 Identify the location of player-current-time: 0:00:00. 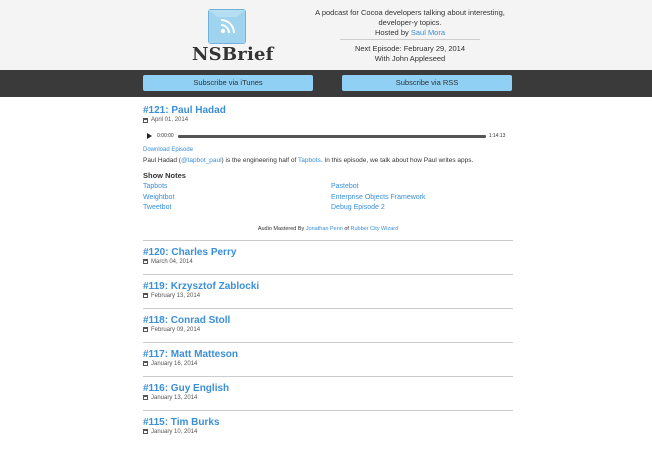
(165, 136).